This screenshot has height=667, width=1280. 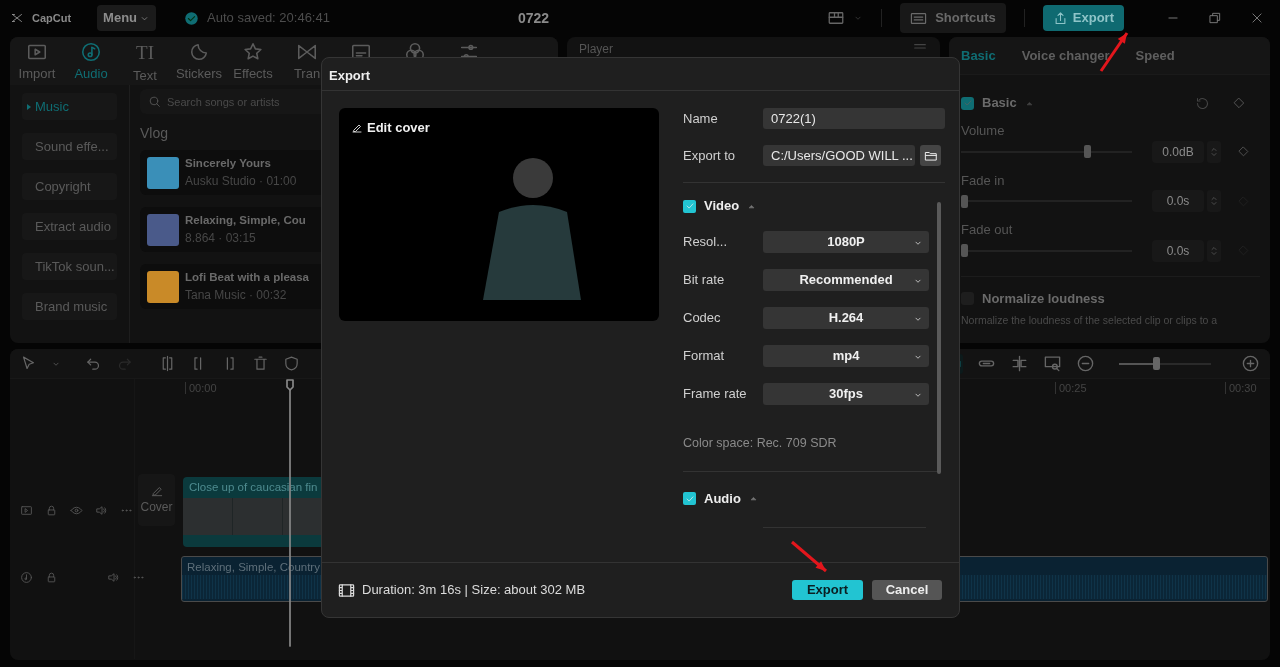 I want to click on slider-label: Volume, so click(x=983, y=131).